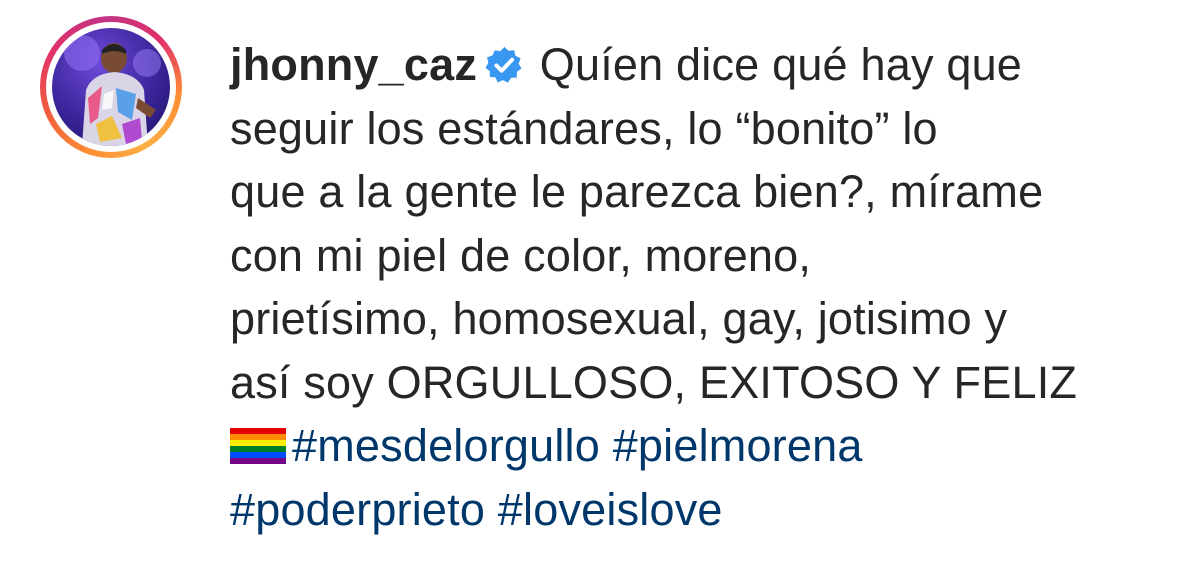  Describe the element at coordinates (619, 318) in the screenshot. I see `caption-line-5: prietísimo, homosexual, gay, jotisimo y` at that location.